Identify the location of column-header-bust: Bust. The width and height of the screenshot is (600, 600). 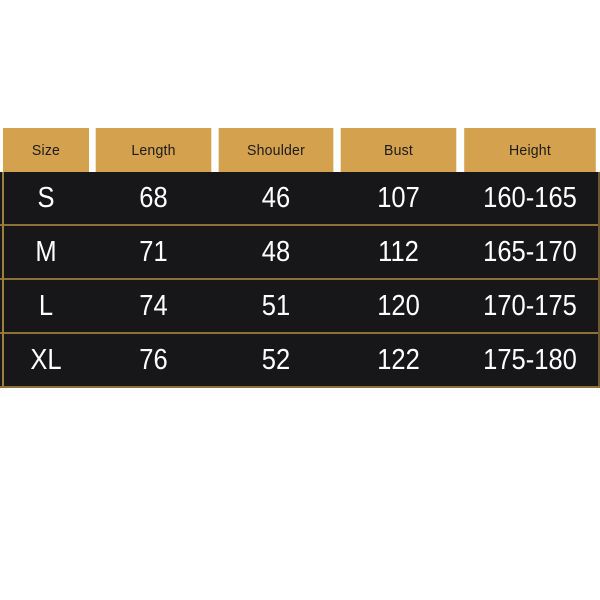
(398, 150).